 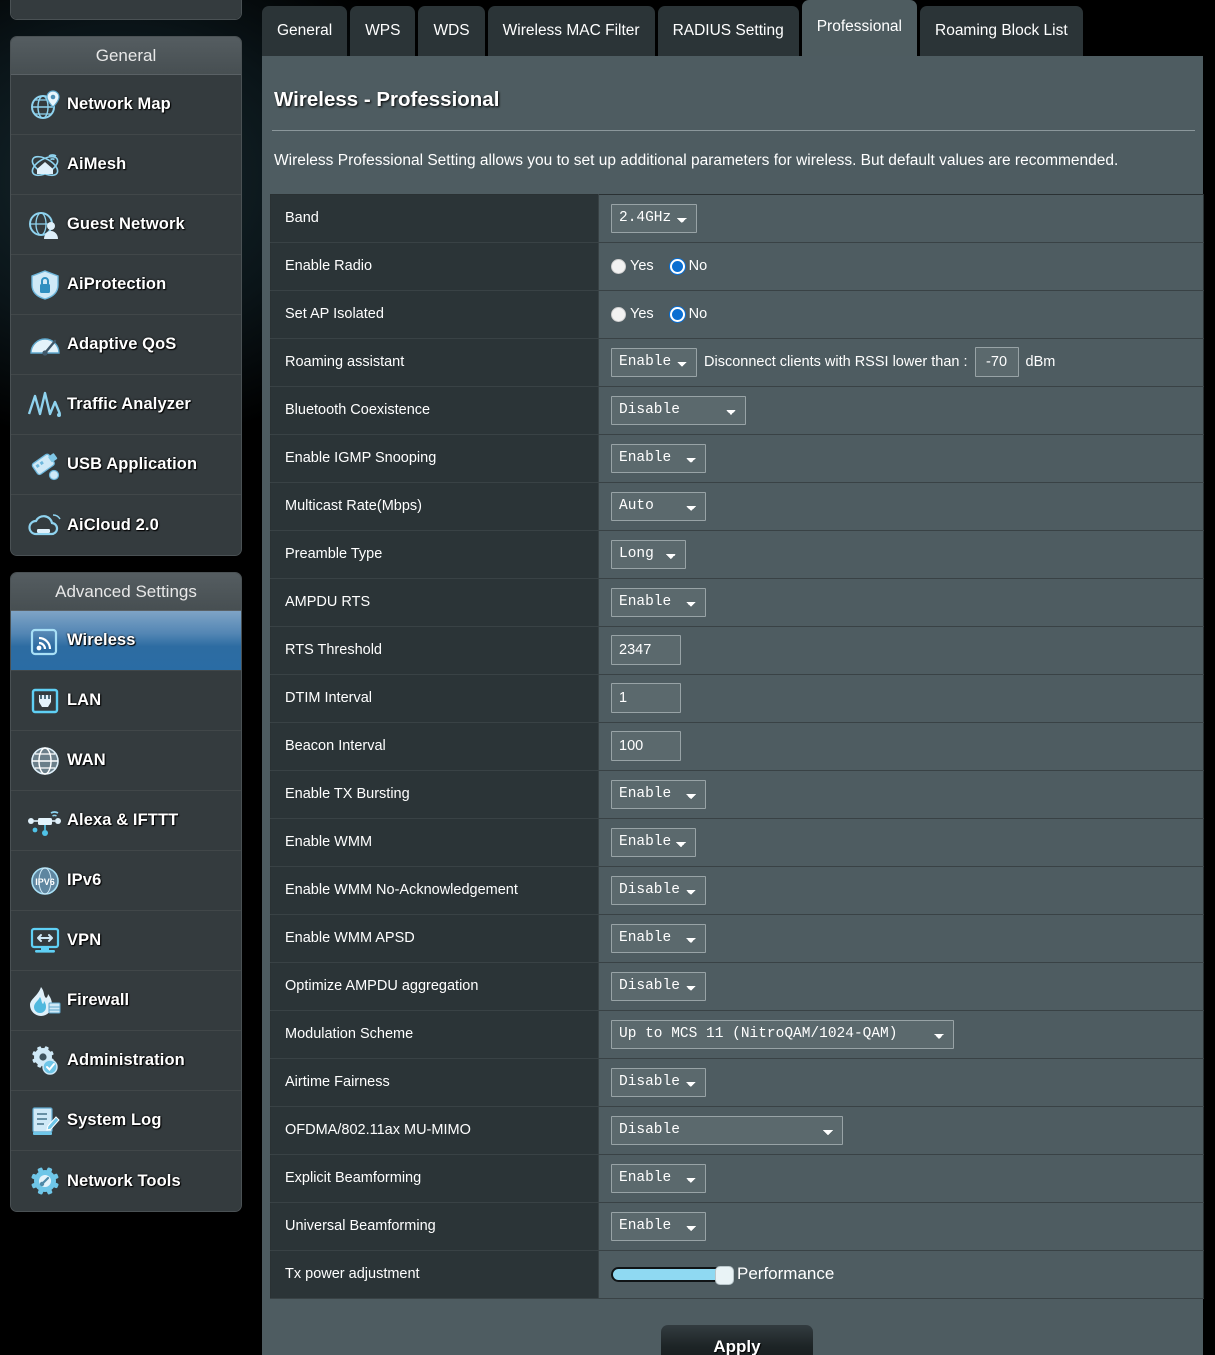 What do you see at coordinates (45, 1061) in the screenshot?
I see `admin-gear-icon` at bounding box center [45, 1061].